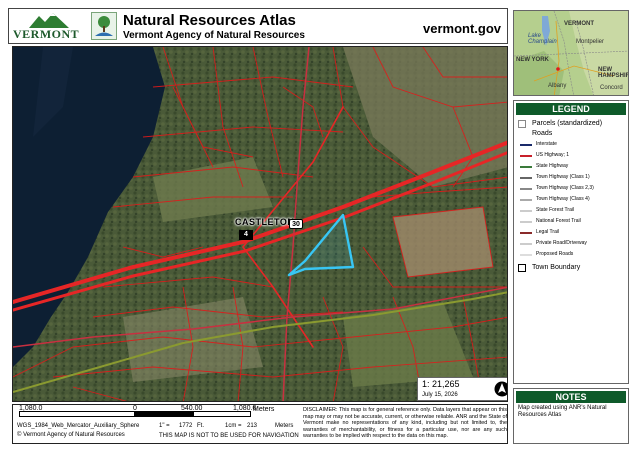 Image resolution: width=640 pixels, height=450 pixels. What do you see at coordinates (563, 199) in the screenshot?
I see `legend-label: Town Highway (Class 4)` at bounding box center [563, 199].